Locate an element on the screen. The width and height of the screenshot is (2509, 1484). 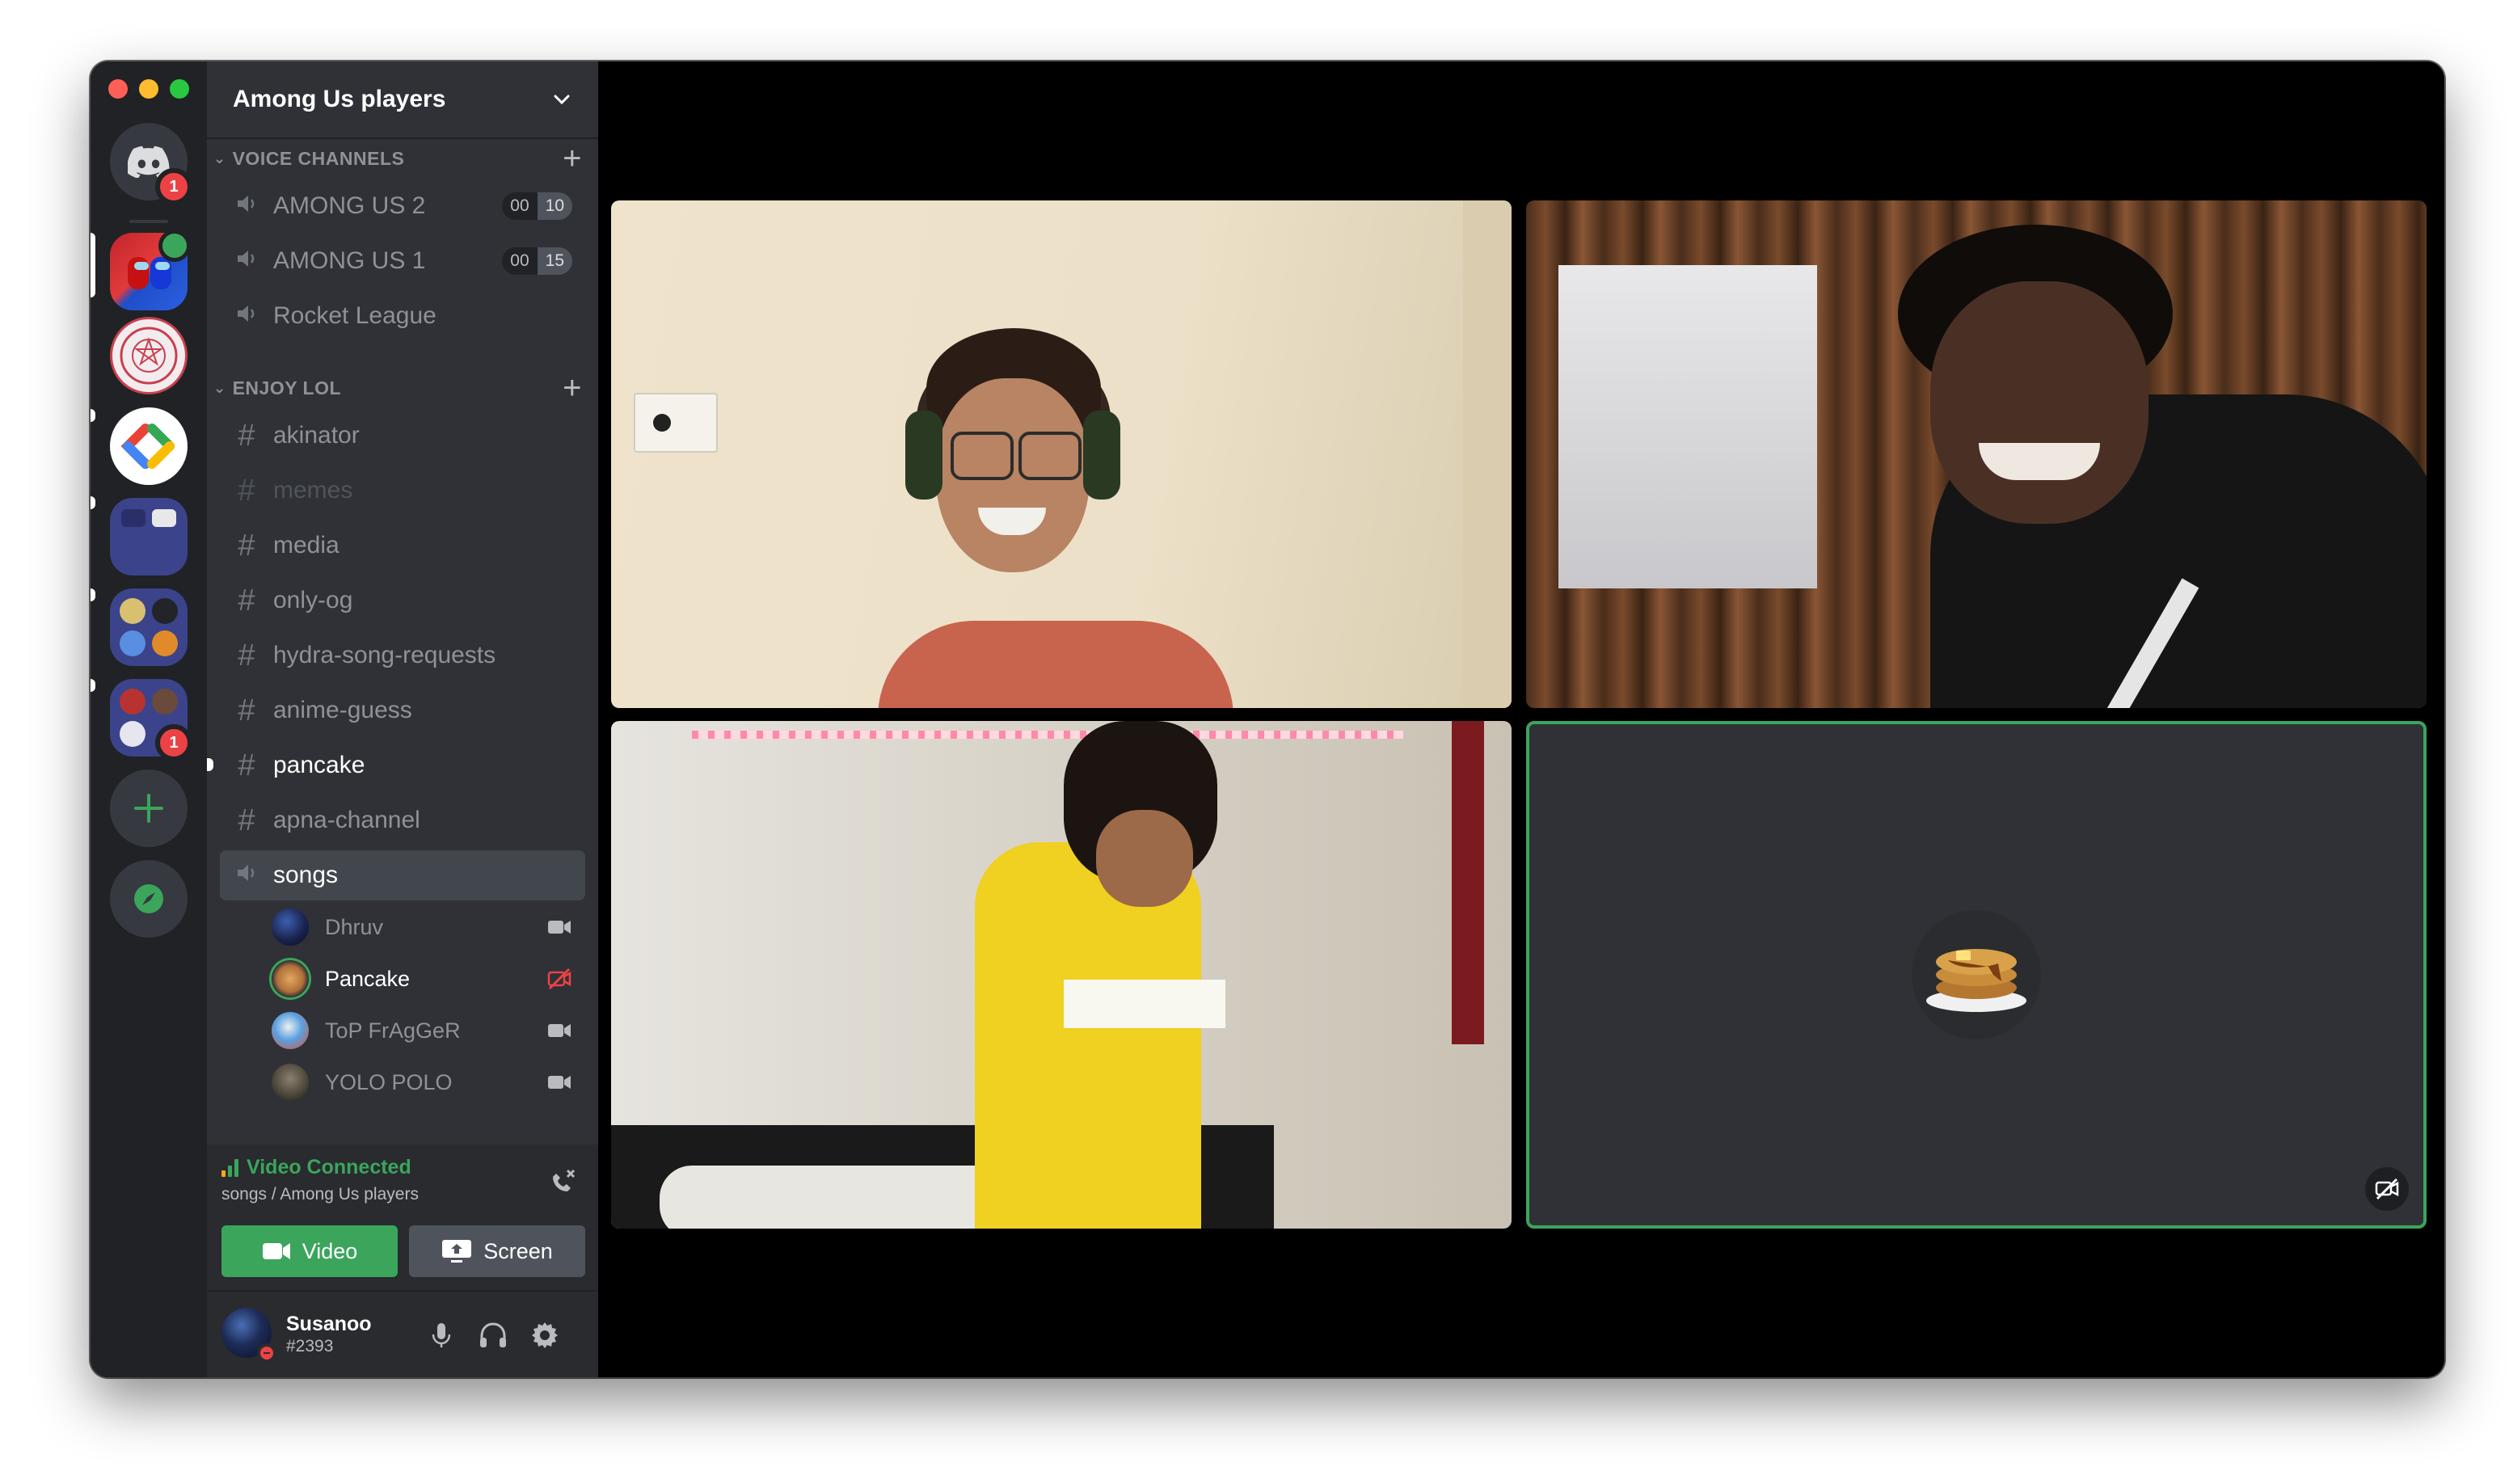
window-controls is located at coordinates (148, 89).